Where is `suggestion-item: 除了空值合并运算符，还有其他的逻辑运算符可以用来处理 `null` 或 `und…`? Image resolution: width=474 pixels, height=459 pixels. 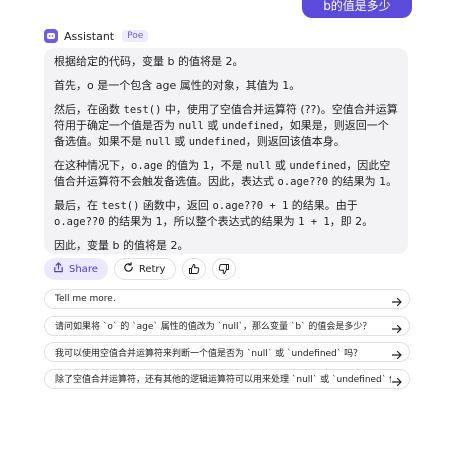 suggestion-item: 除了空值合并运算符，还有其他的逻辑运算符可以用来处理 `null` 或 `und… is located at coordinates (227, 378).